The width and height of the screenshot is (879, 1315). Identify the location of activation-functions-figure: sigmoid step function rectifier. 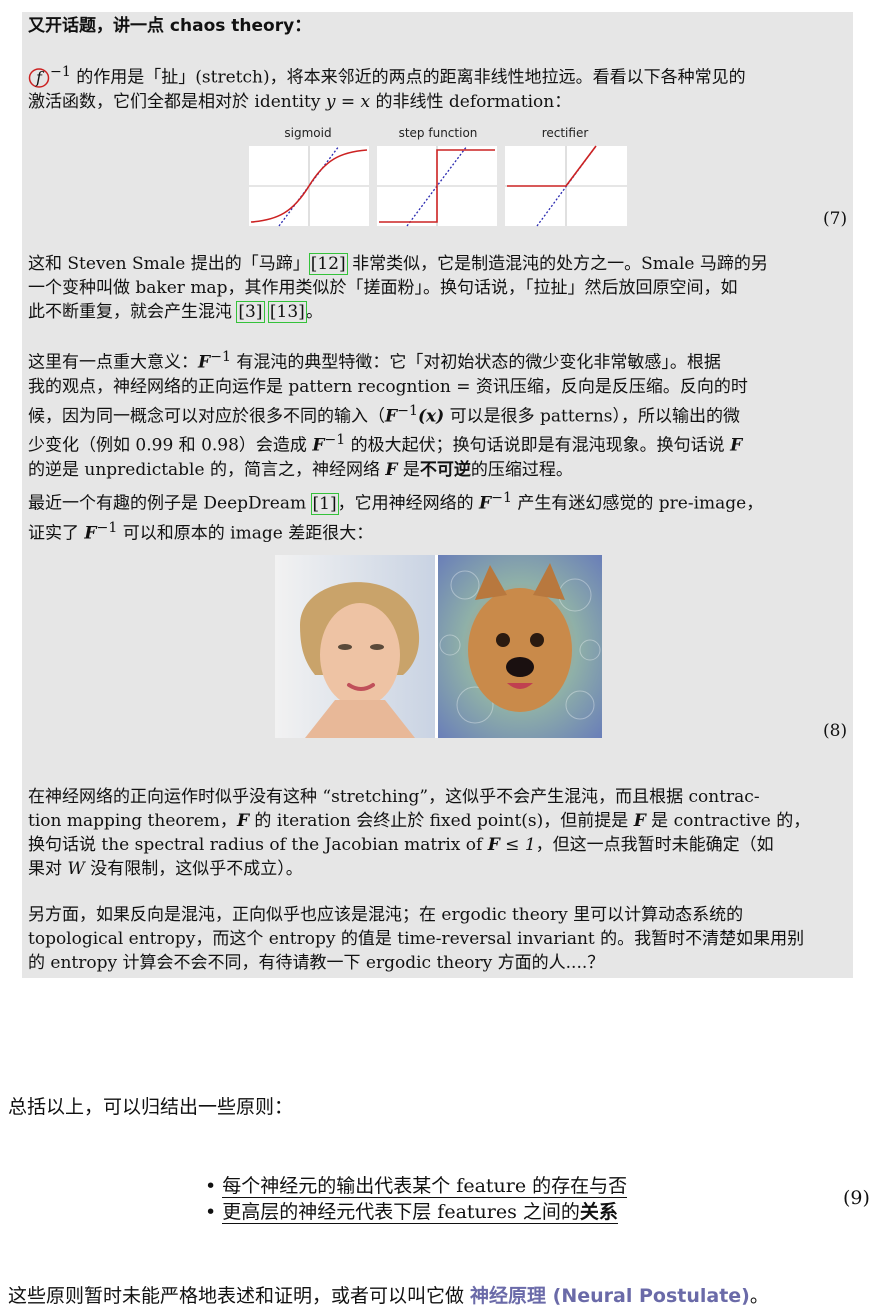
(438, 176).